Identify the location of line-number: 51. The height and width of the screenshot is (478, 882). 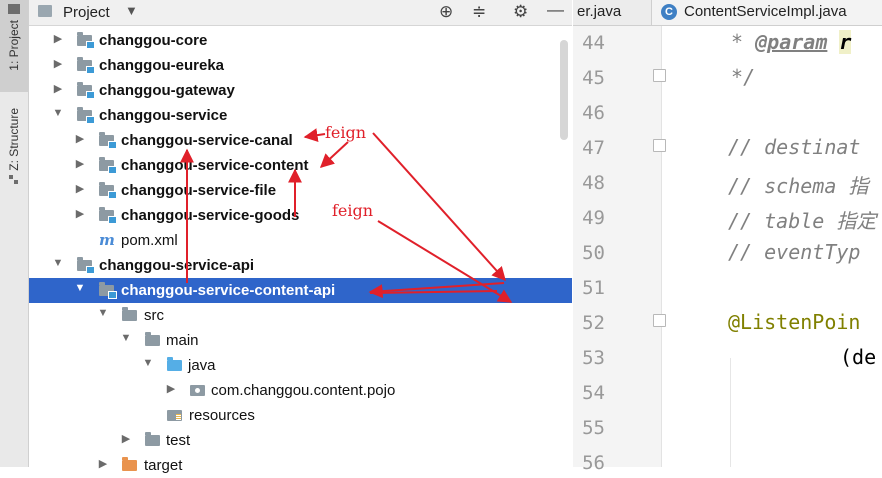
(593, 288).